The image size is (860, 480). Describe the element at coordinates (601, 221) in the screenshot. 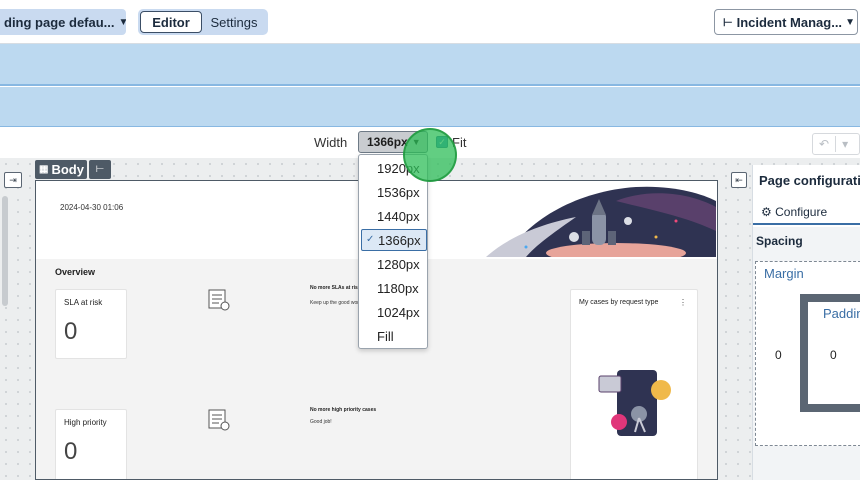

I see `rocket-illustration` at that location.